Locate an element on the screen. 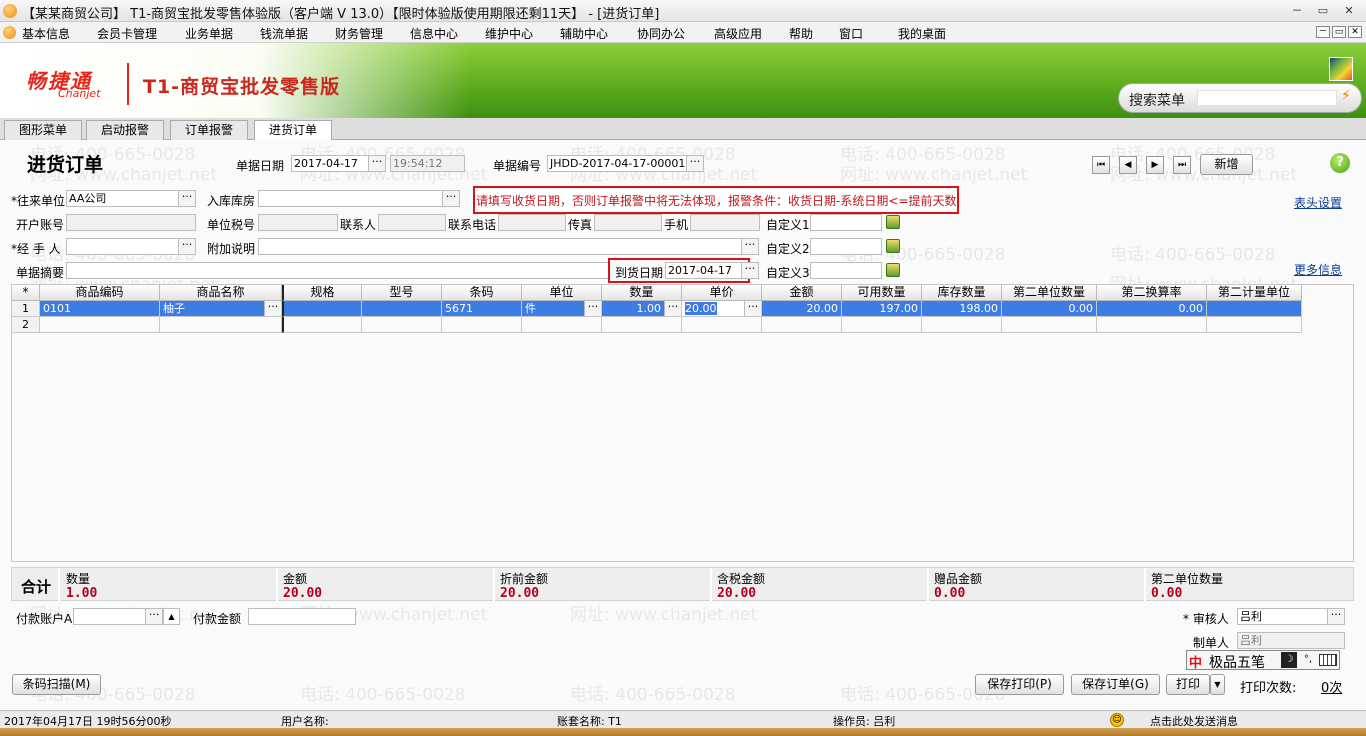 The height and width of the screenshot is (736, 1366). menu-window: 窗口 is located at coordinates (851, 33).